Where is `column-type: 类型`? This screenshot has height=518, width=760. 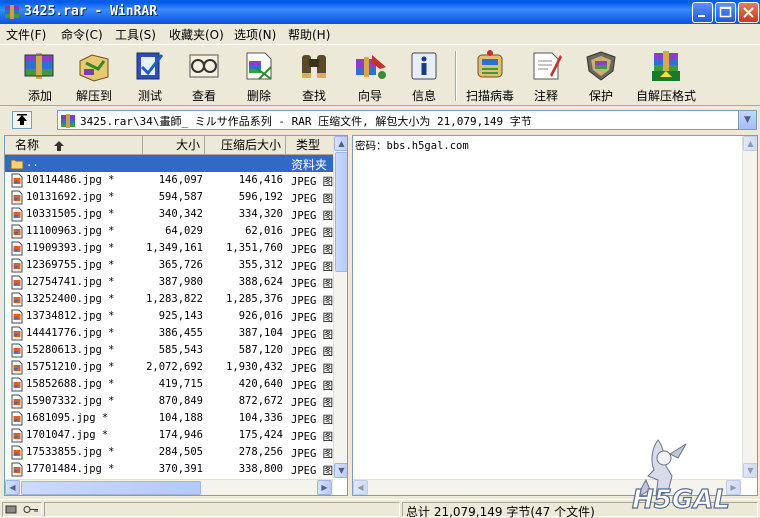
column-type: 类型 is located at coordinates (310, 145).